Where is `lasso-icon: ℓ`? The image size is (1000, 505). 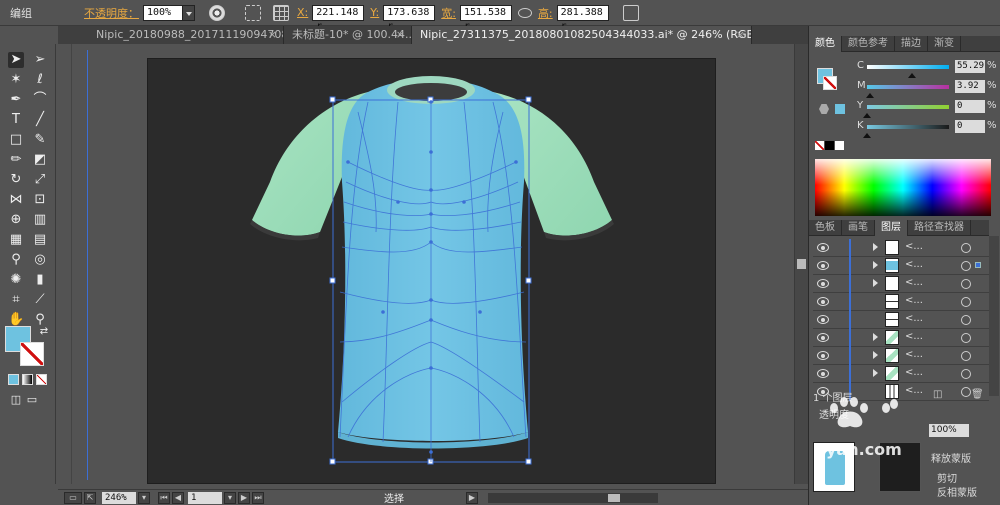
lasso-icon: ℓ is located at coordinates (40, 80).